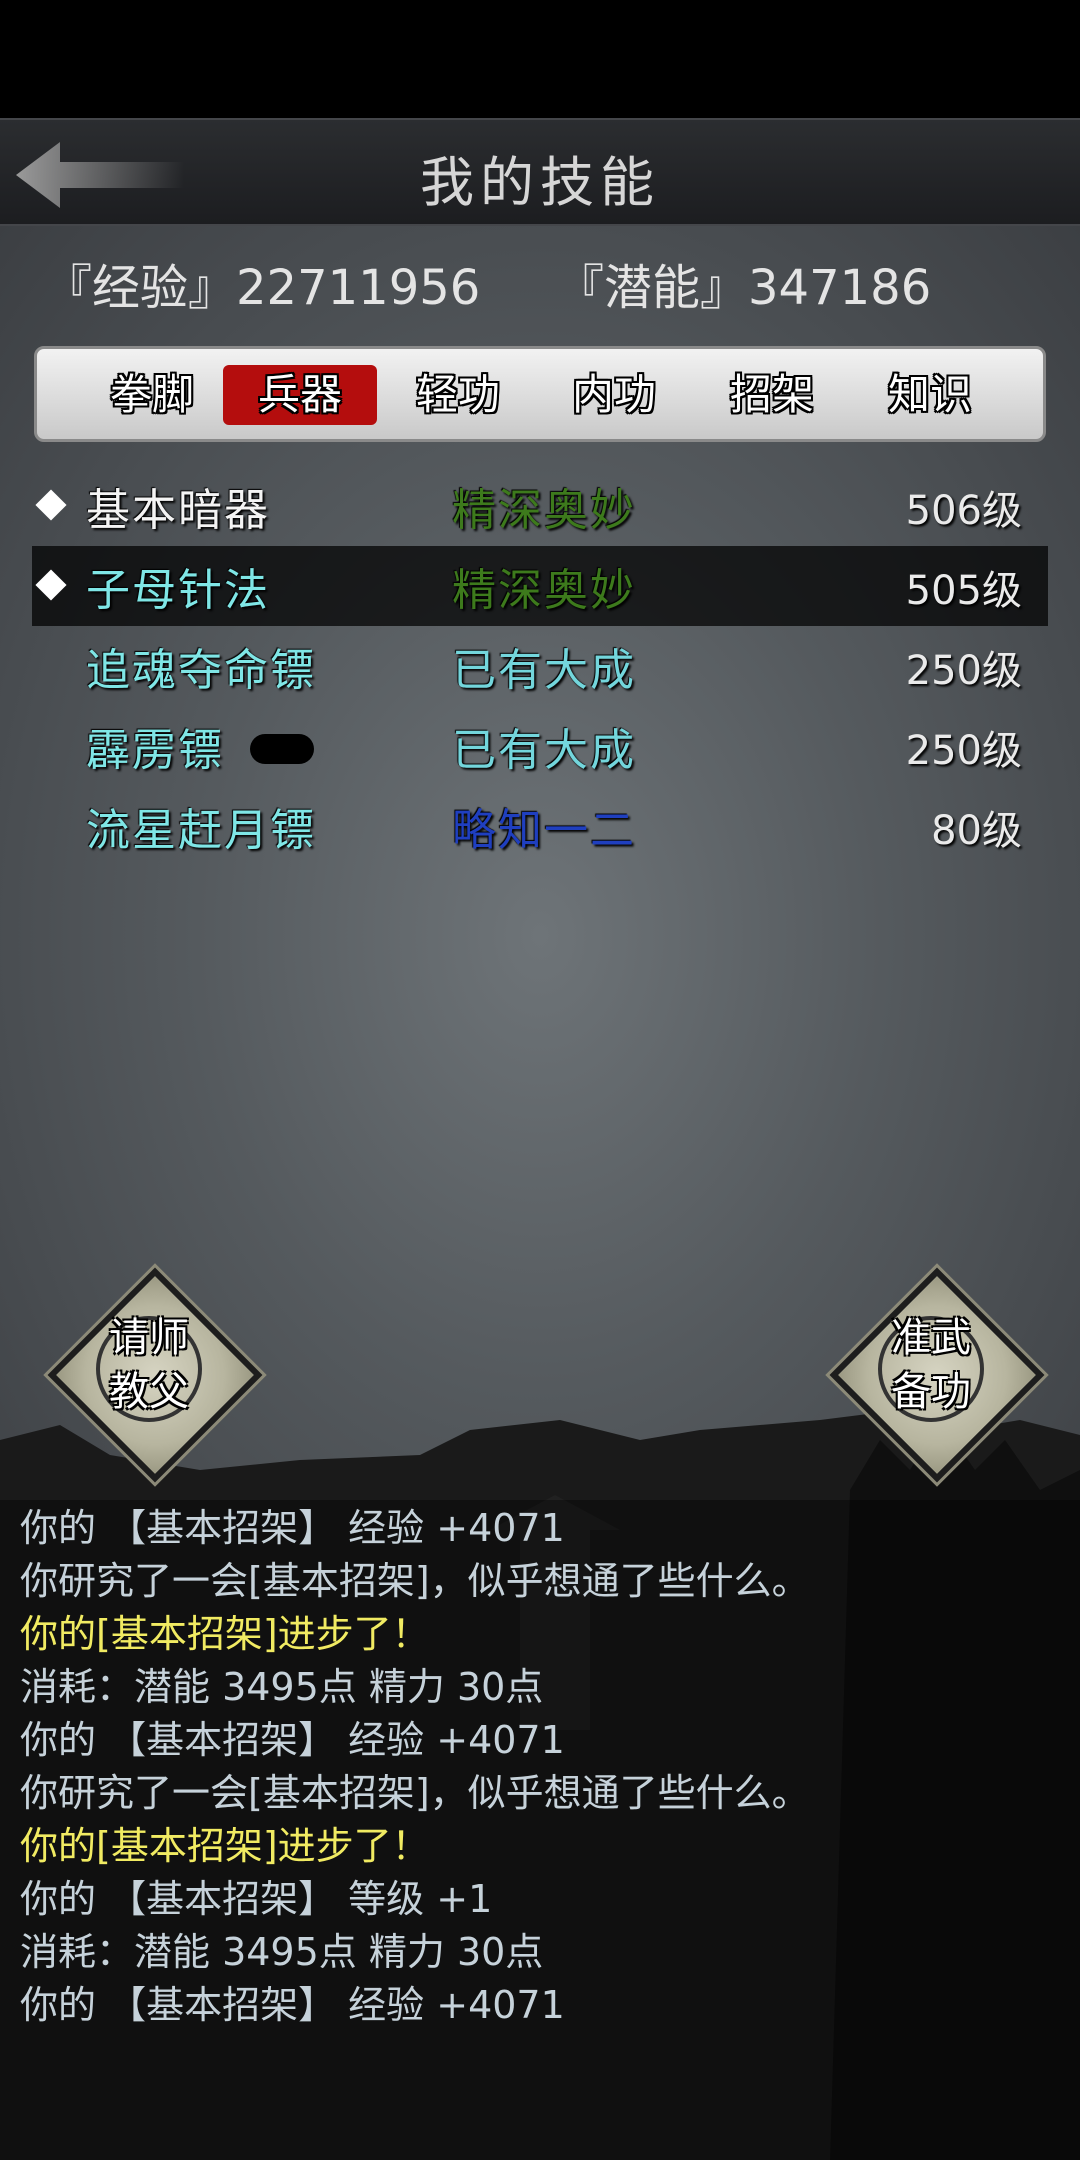  I want to click on tab-weapon: 兵器, so click(300, 395).